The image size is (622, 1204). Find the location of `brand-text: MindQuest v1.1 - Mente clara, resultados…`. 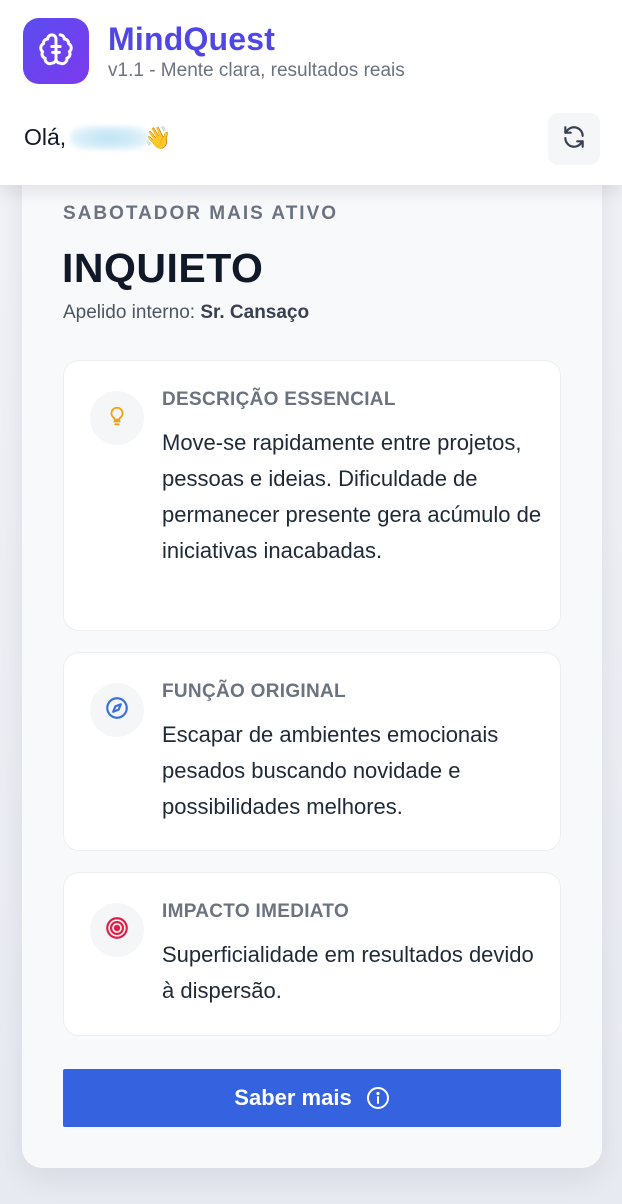

brand-text: MindQuest v1.1 - Mente clara, resultados… is located at coordinates (256, 51).